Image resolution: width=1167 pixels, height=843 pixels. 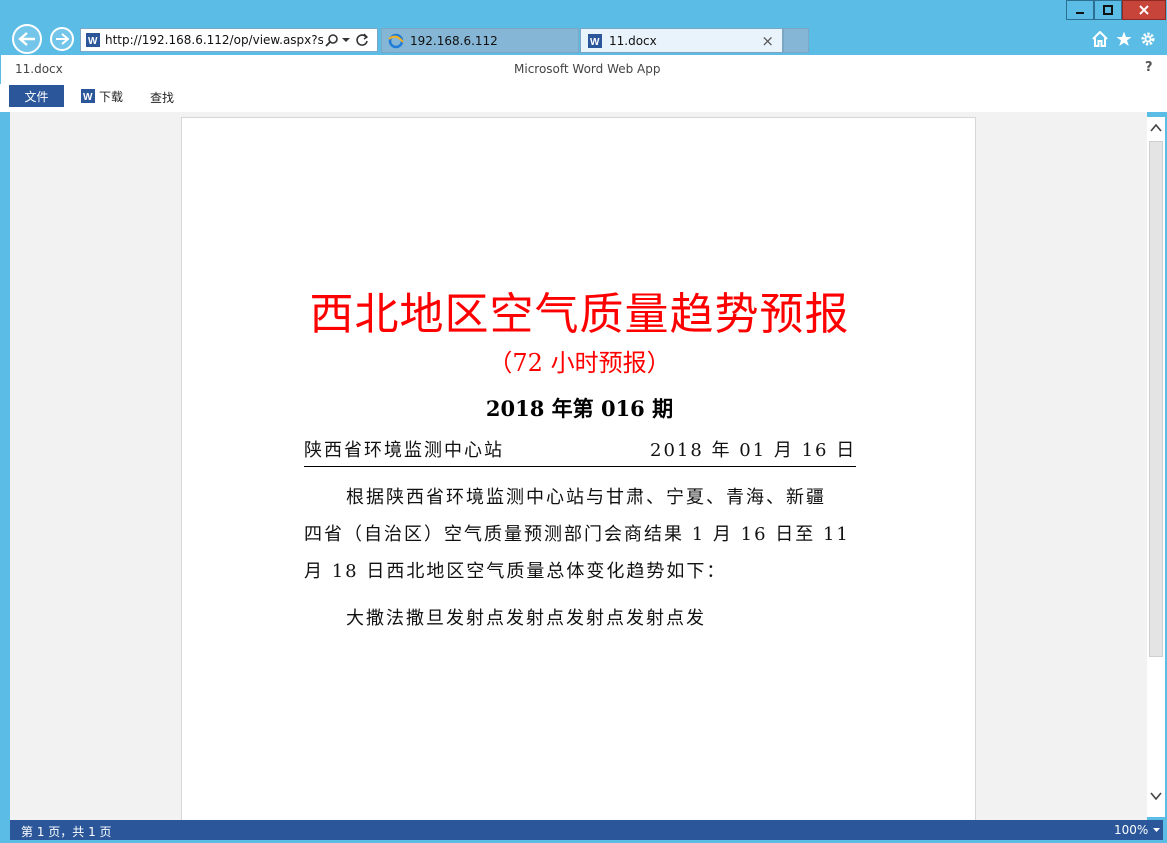 I want to click on refresh-icon, so click(x=362, y=40).